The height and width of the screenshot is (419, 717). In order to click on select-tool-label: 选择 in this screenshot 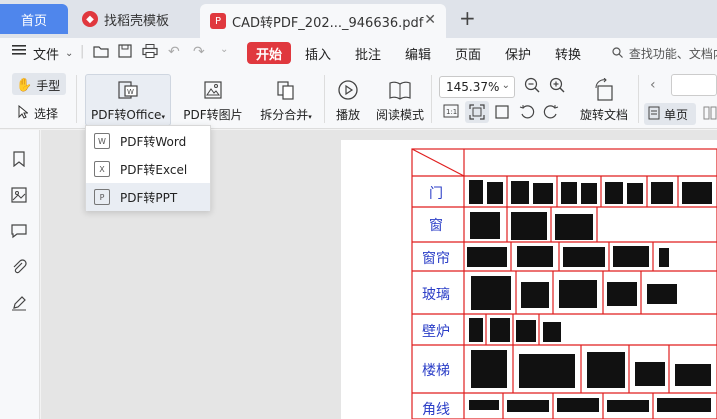, I will do `click(46, 114)`.